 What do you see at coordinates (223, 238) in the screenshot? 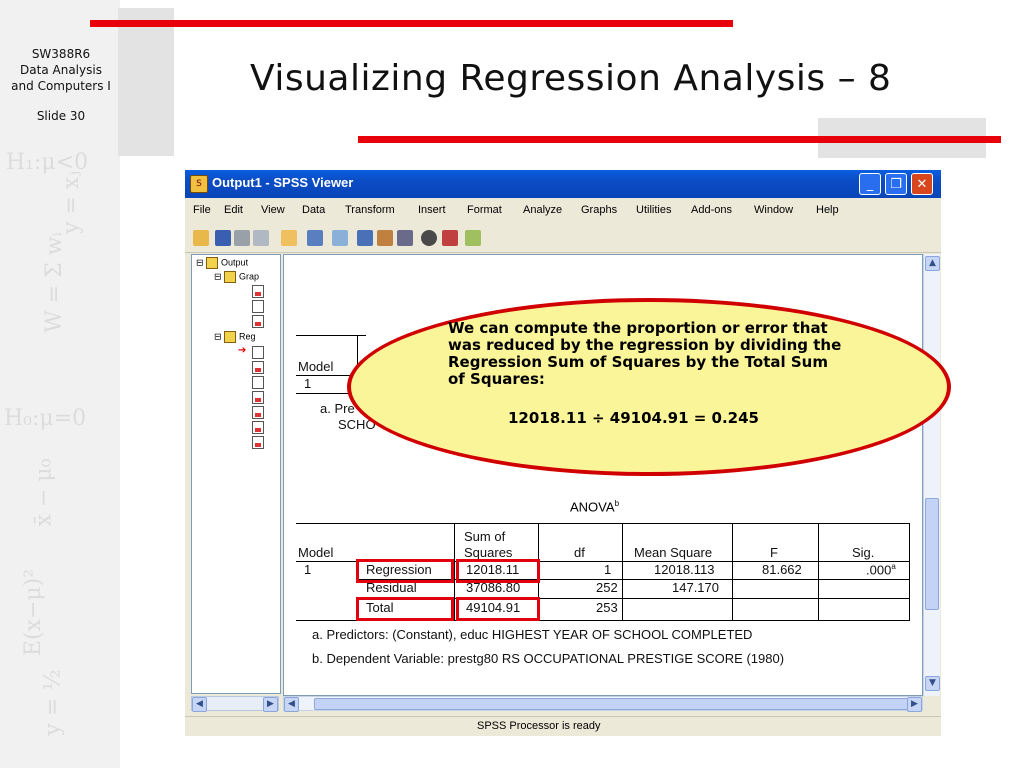
I see `save-icon` at bounding box center [223, 238].